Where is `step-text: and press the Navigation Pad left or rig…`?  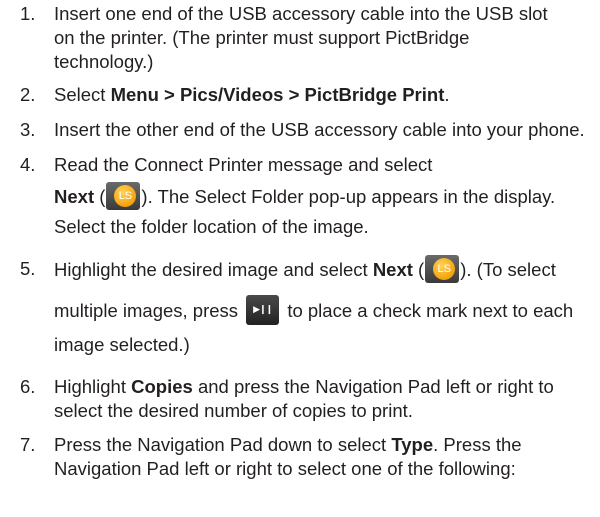
step-text: and press the Navigation Pad left or rig… is located at coordinates (373, 386).